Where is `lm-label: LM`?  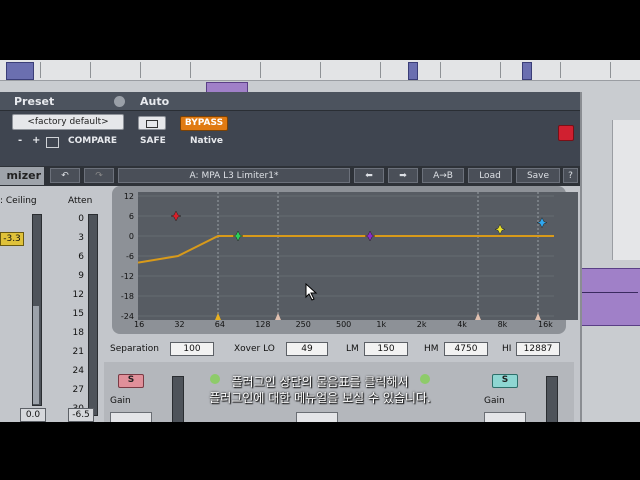
lm-label: LM is located at coordinates (352, 349).